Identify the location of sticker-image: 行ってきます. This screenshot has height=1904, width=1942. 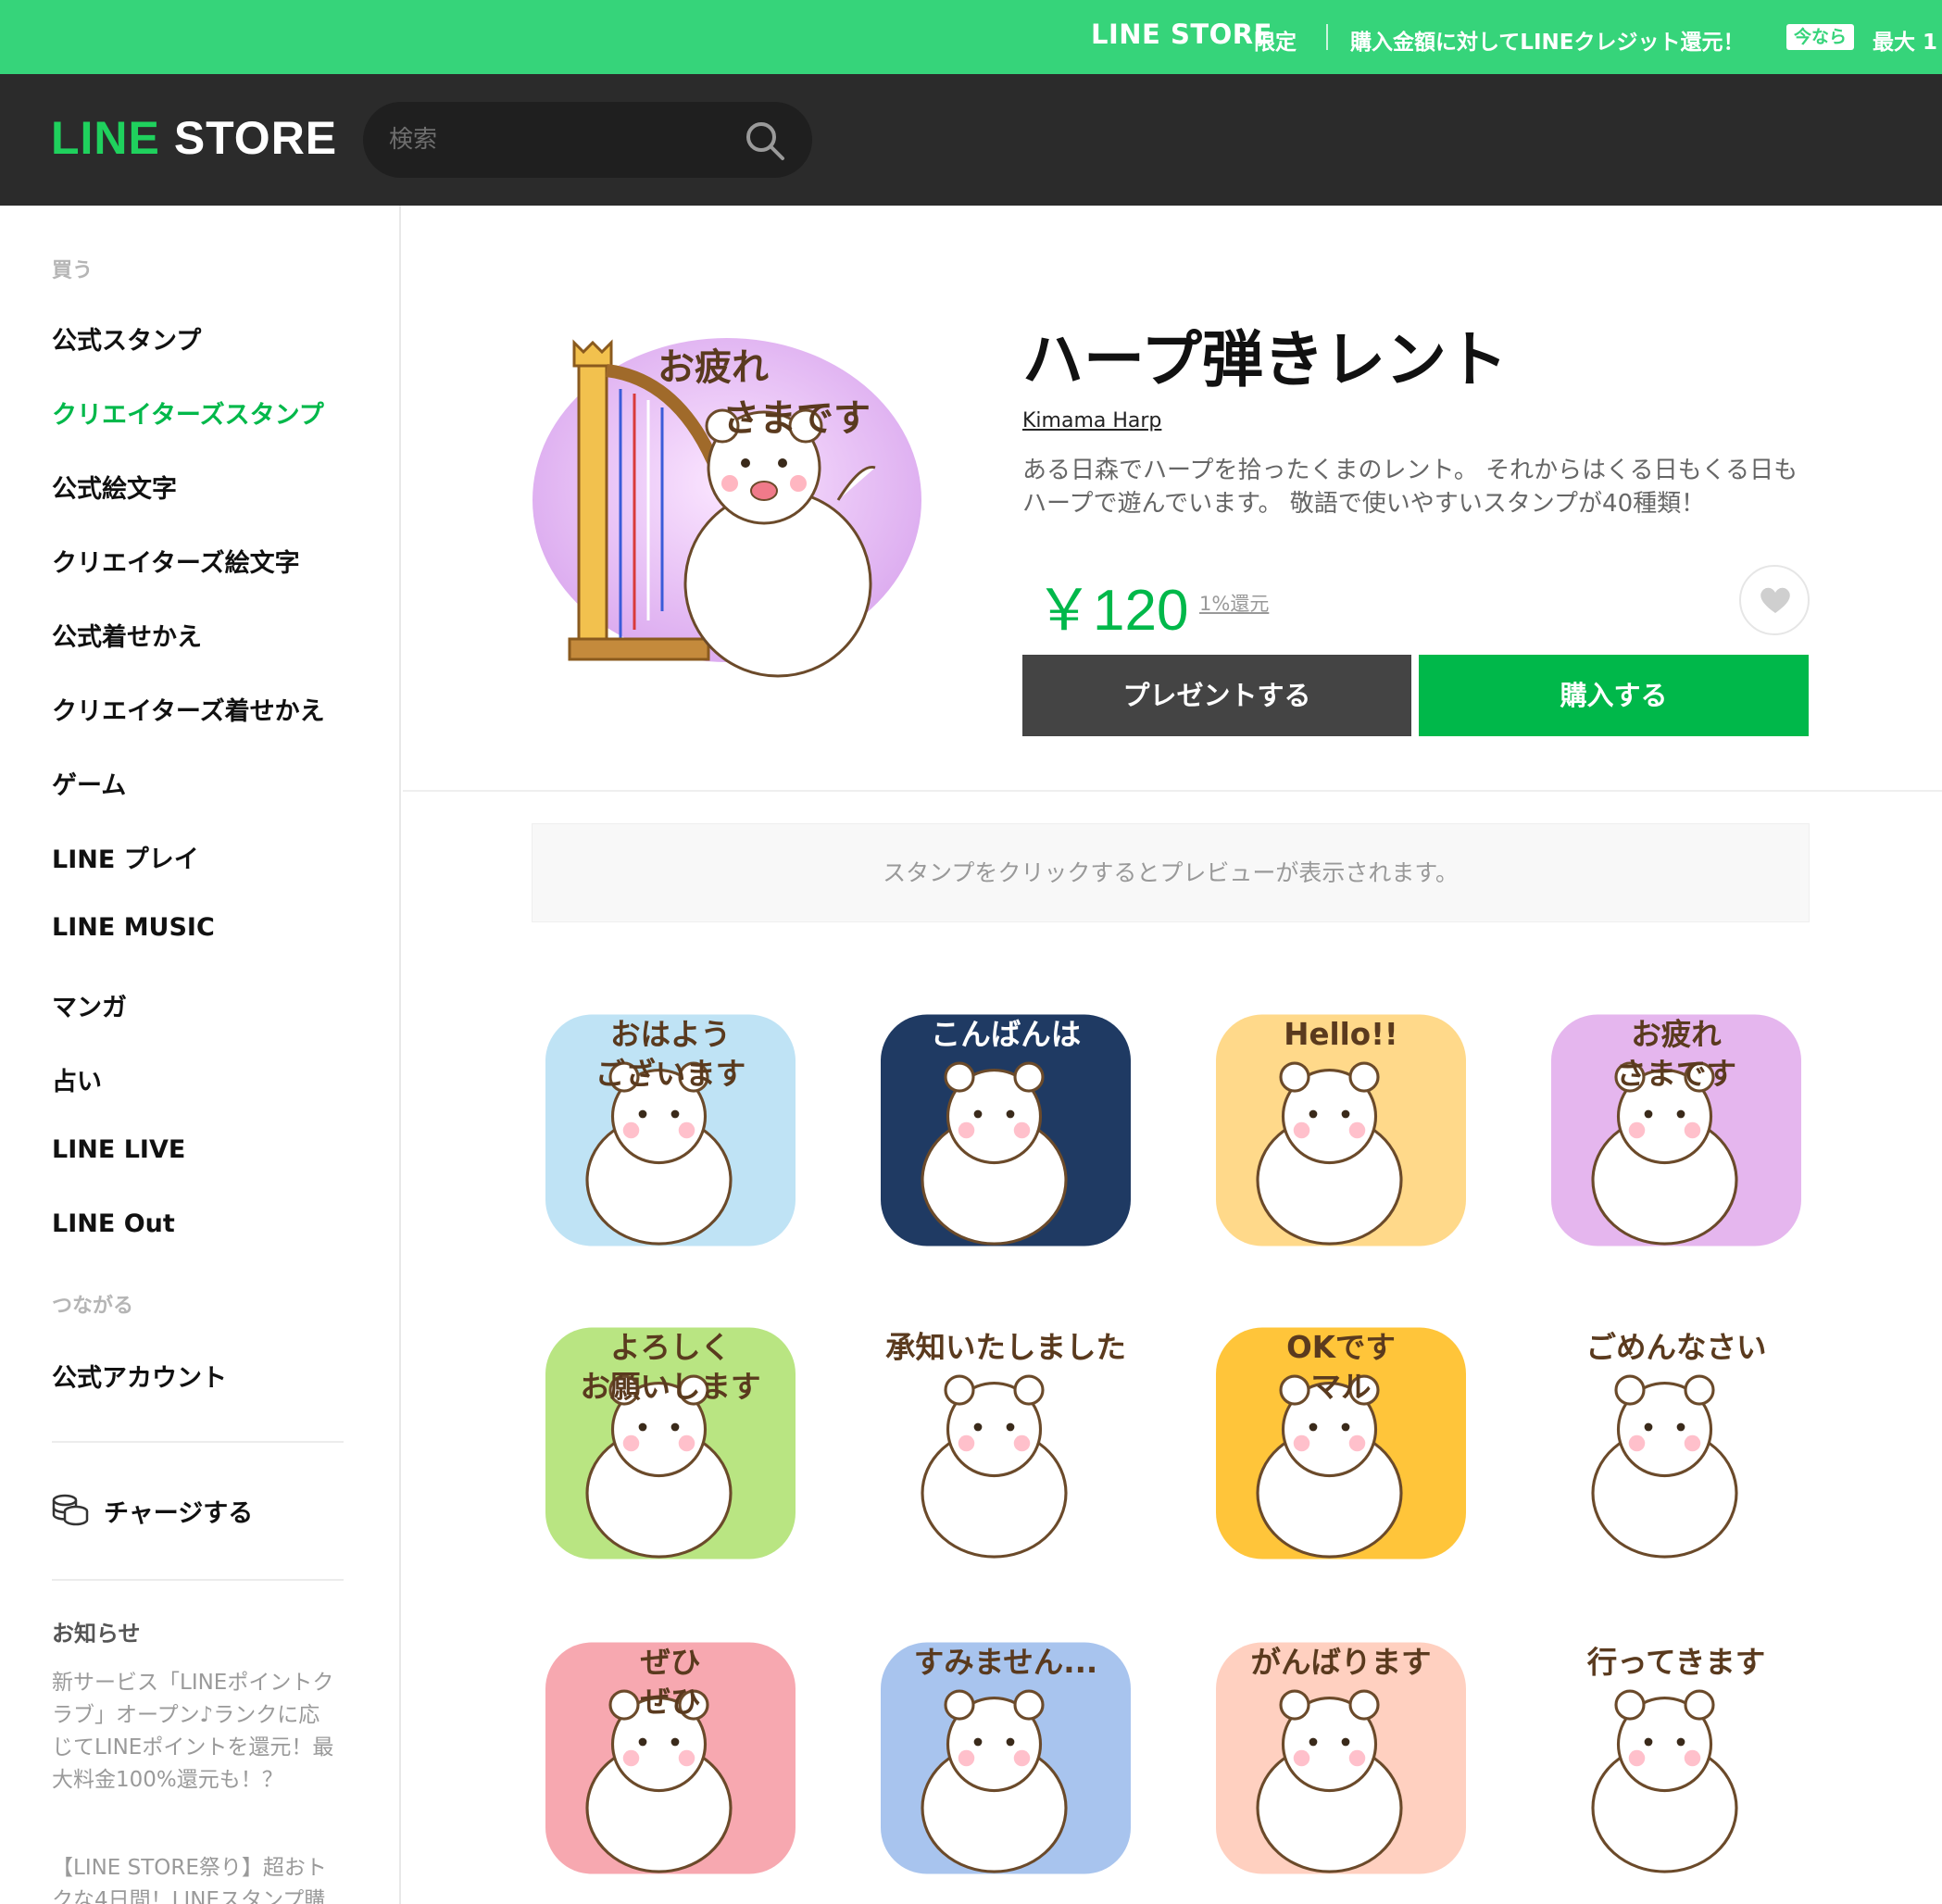
(1676, 1759).